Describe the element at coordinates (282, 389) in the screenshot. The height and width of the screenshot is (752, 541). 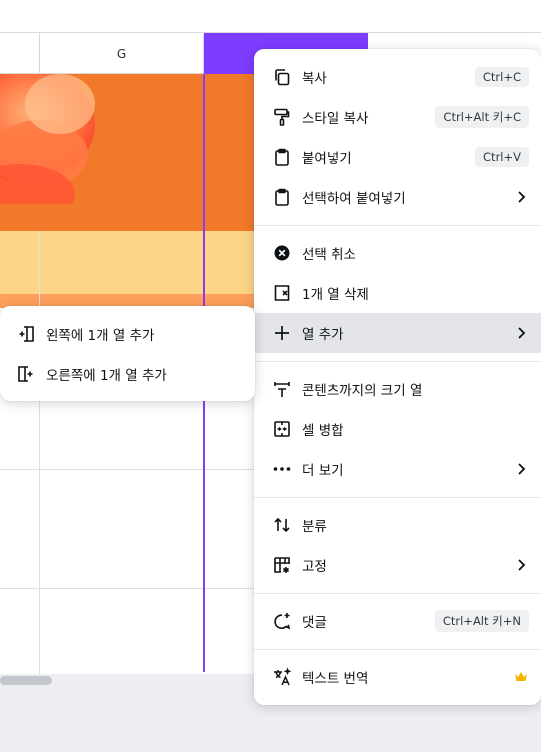
I see `fit-width-icon` at that location.